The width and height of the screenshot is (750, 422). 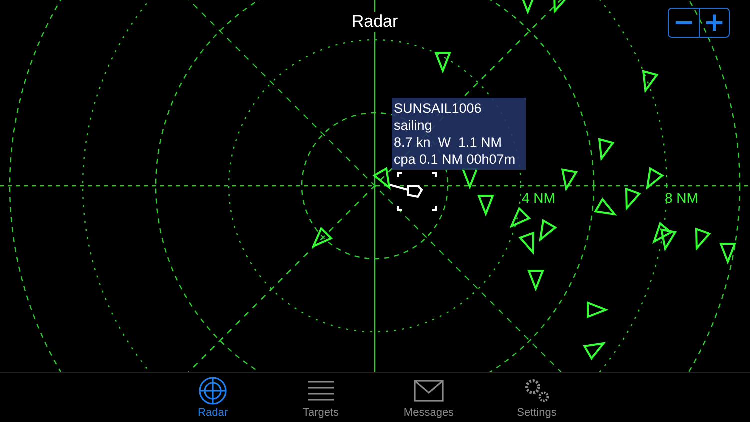 What do you see at coordinates (714, 23) in the screenshot?
I see `zoom-in-button: +` at bounding box center [714, 23].